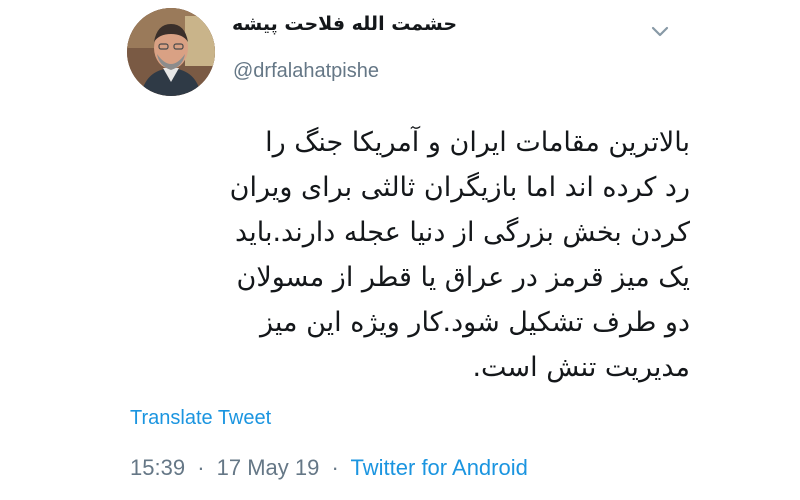  Describe the element at coordinates (157, 467) in the screenshot. I see `tweet-time: 15:39` at that location.